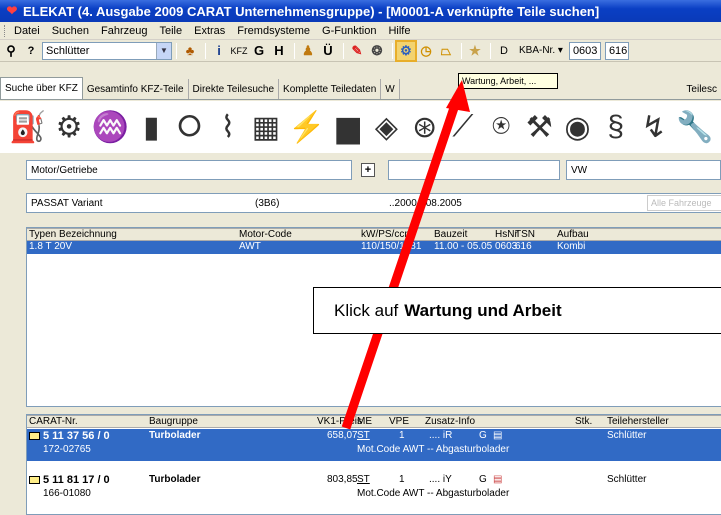 Image resolution: width=721 pixels, height=515 pixels. I want to click on model-code: (3B6), so click(267, 203).